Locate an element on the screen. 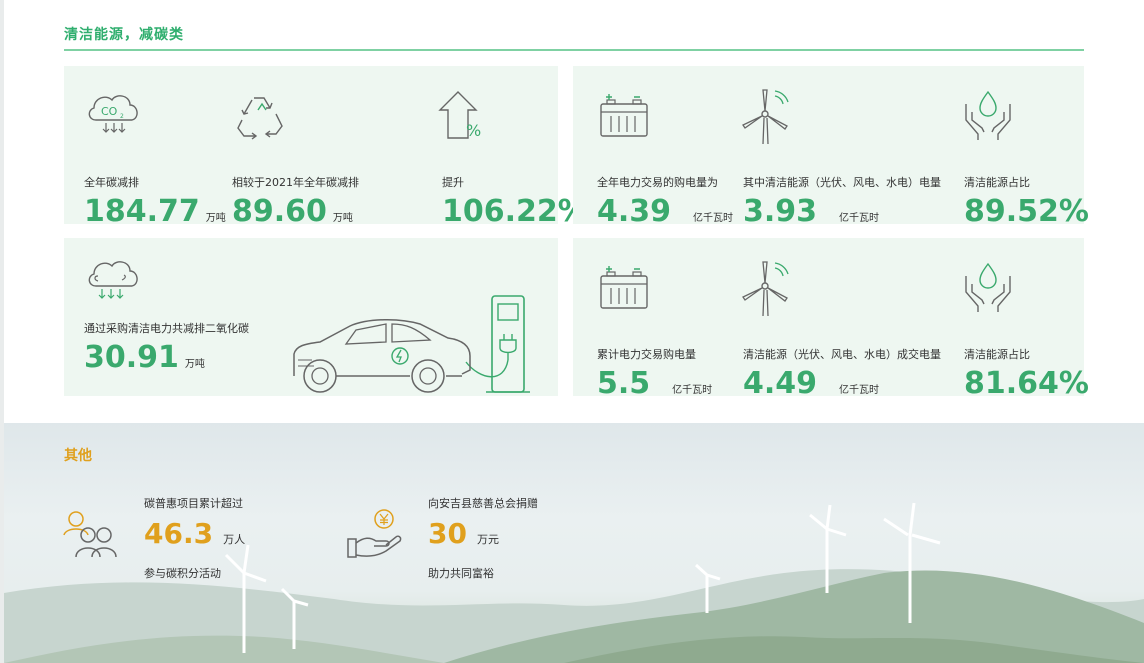  people-icon is located at coordinates (90, 534).